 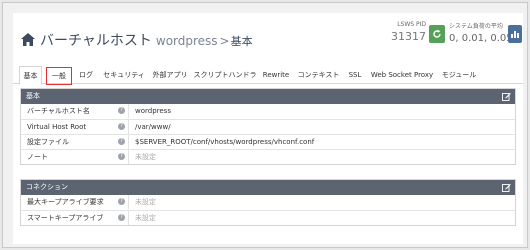 I want to click on table-row: バーチャルホスト名 ? wordpress, so click(x=268, y=111).